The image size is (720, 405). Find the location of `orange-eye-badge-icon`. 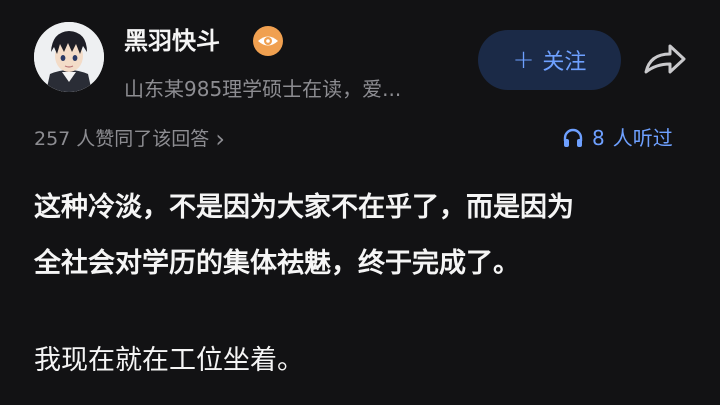

orange-eye-badge-icon is located at coordinates (268, 41).